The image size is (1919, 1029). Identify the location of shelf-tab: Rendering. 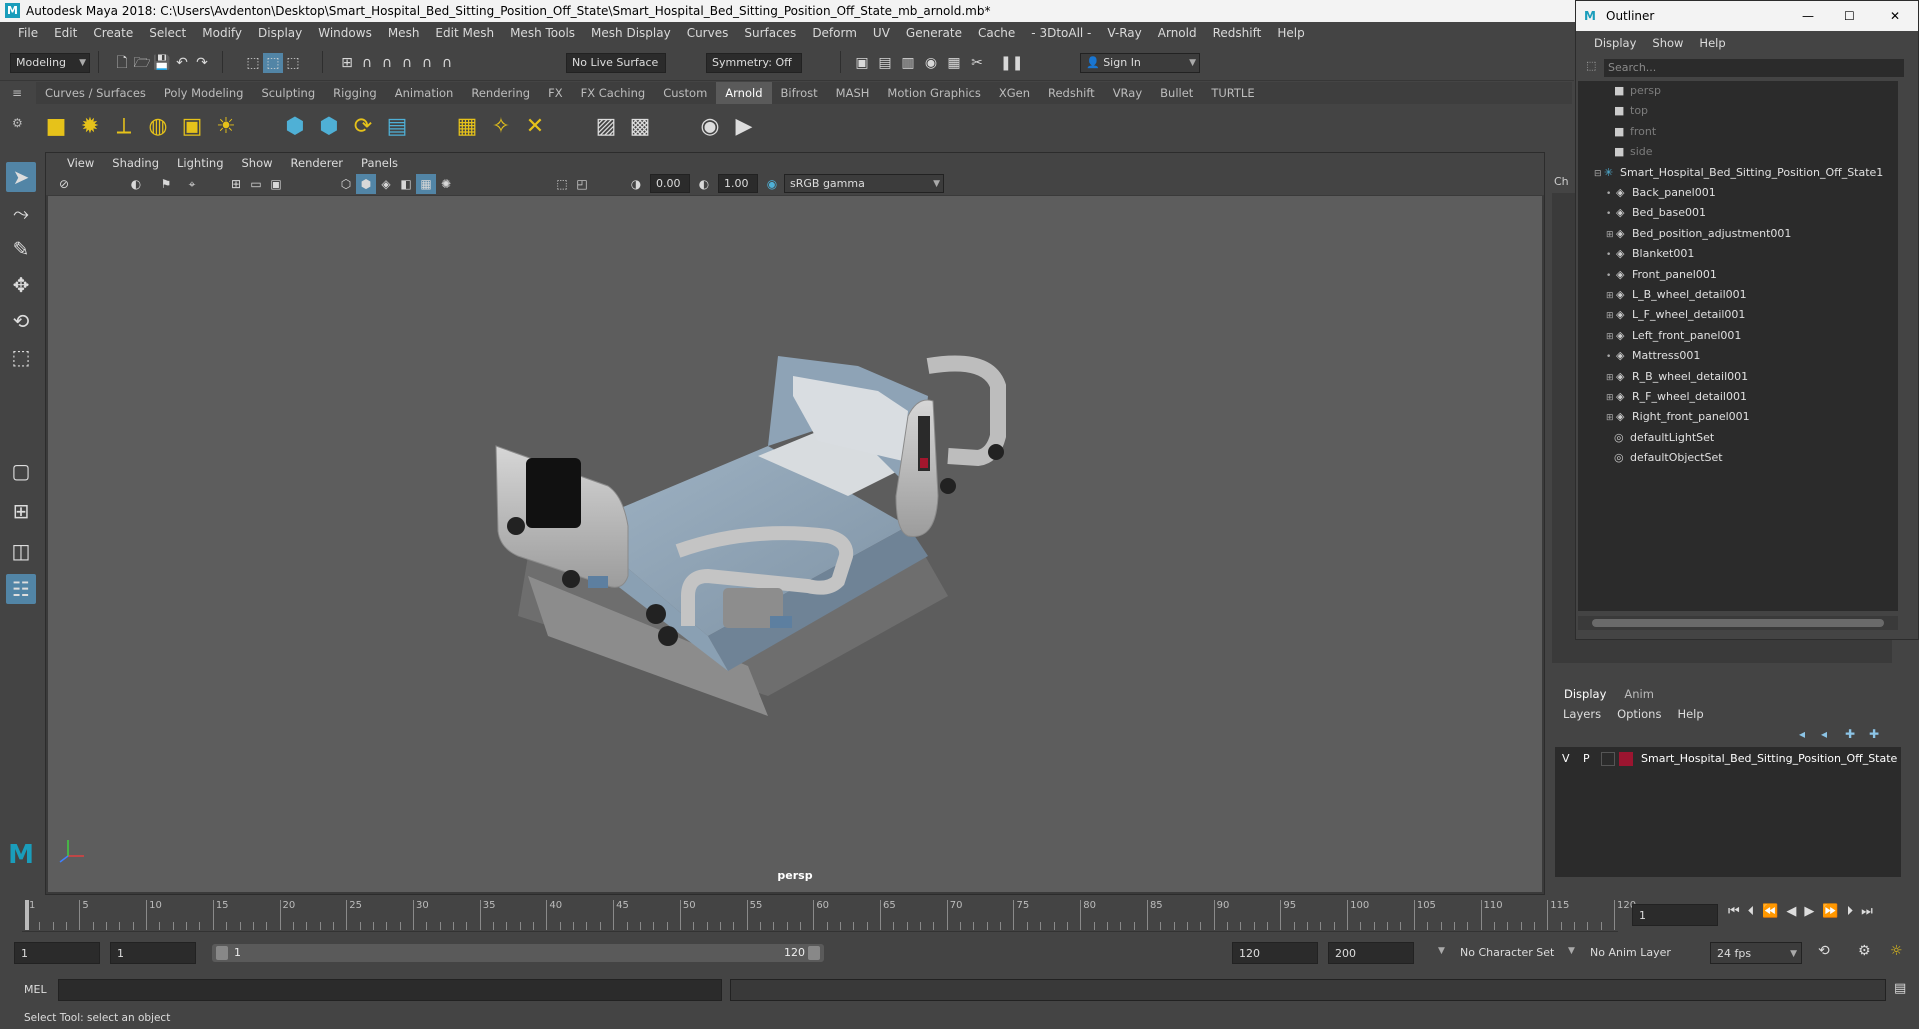
(500, 93).